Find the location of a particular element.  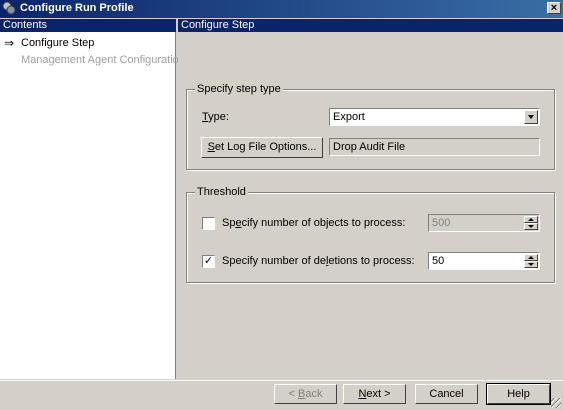

profile-icon is located at coordinates (9, 8).